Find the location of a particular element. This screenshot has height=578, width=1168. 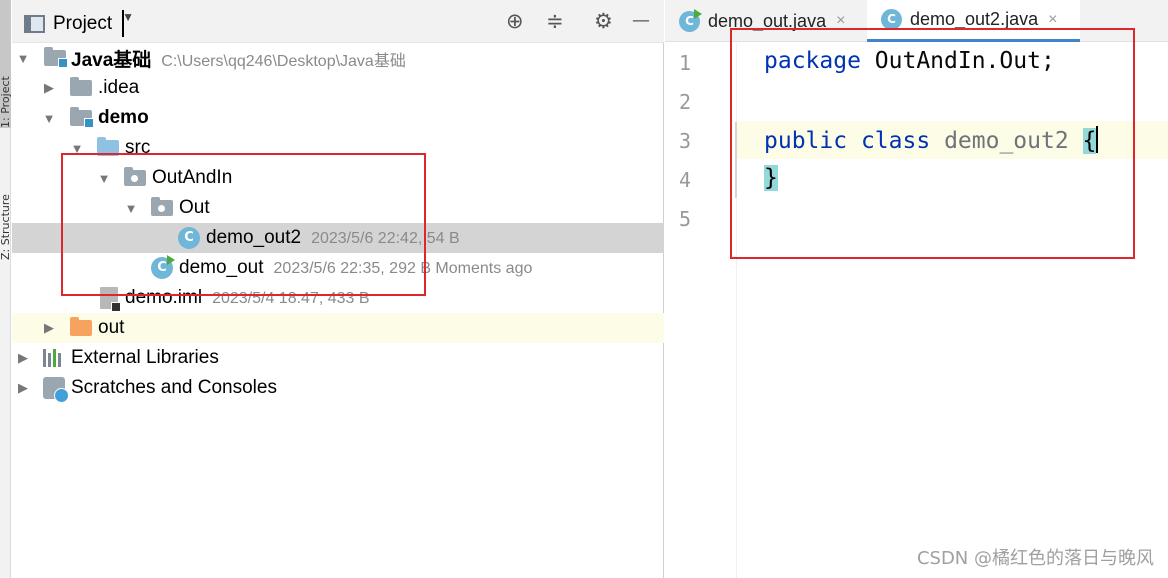

line-number: 1 is located at coordinates (685, 63).